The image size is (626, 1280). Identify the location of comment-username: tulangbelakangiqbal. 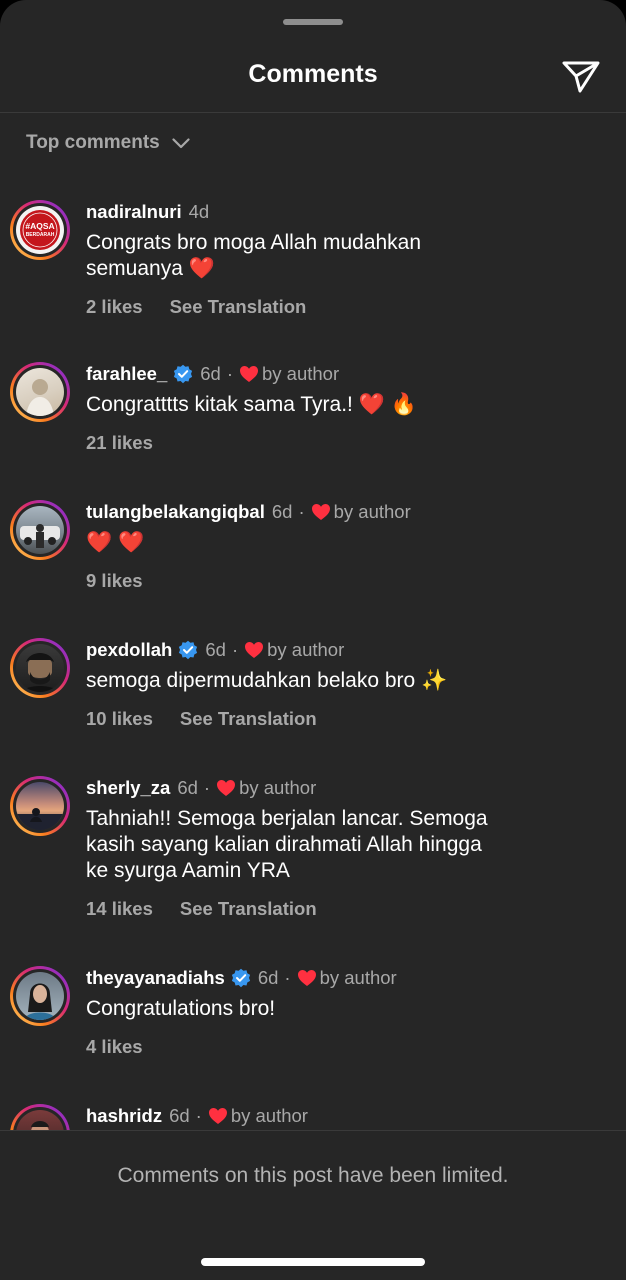
(175, 512).